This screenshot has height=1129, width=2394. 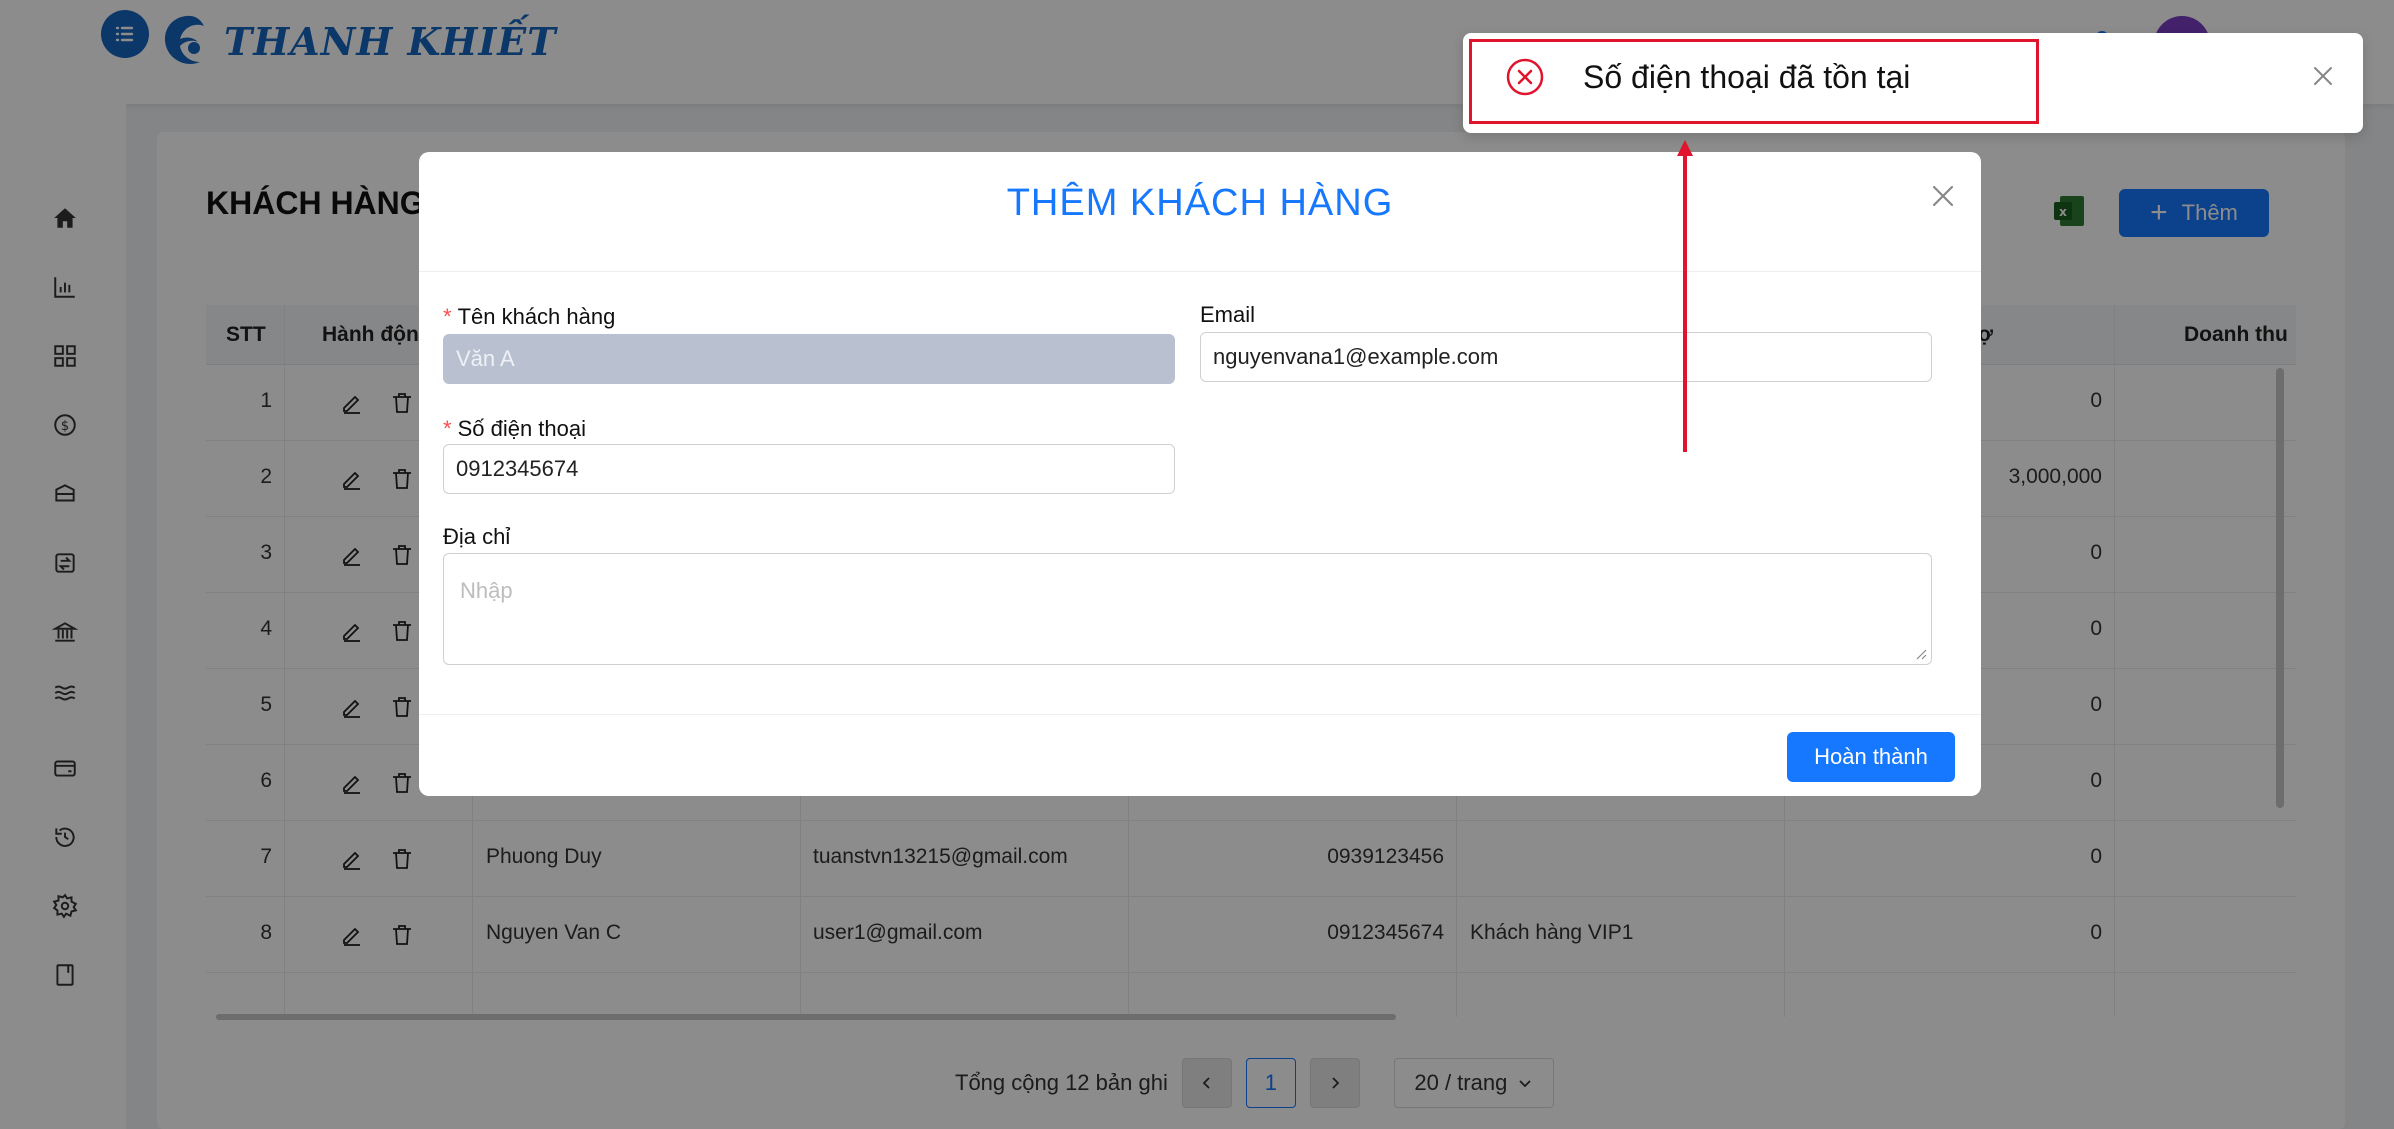 What do you see at coordinates (1356, 356) in the screenshot?
I see `email-value: nguyenvana1@example.com` at bounding box center [1356, 356].